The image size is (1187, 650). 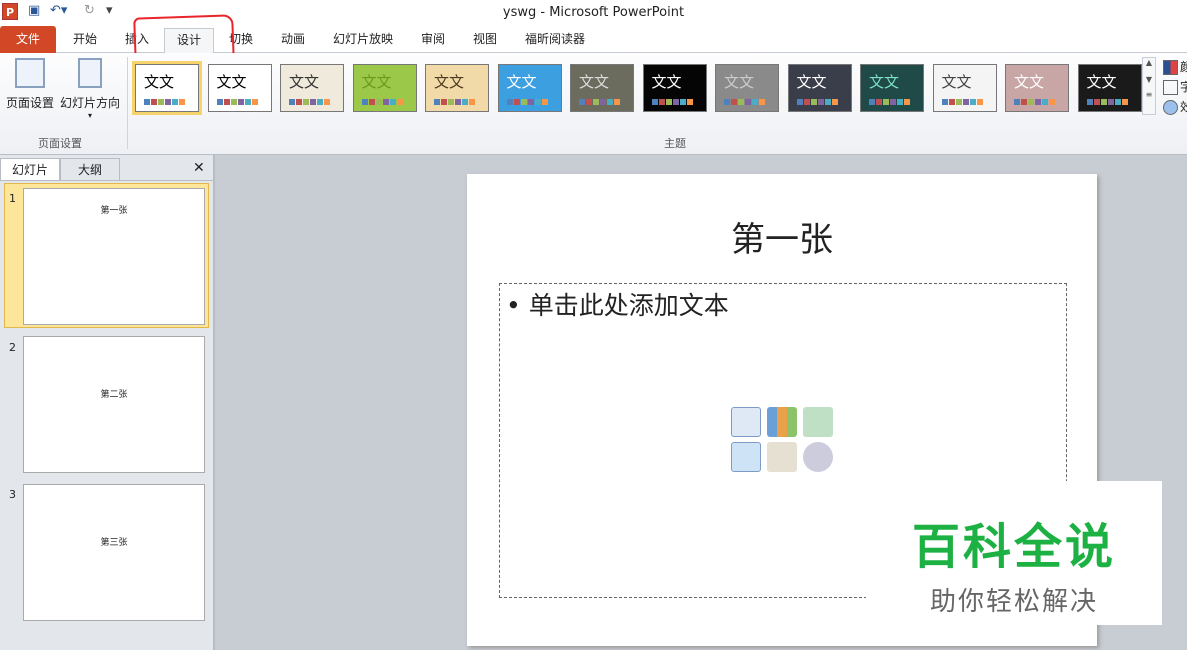 What do you see at coordinates (363, 40) in the screenshot?
I see `tab-slideshow: 幻灯片放映` at bounding box center [363, 40].